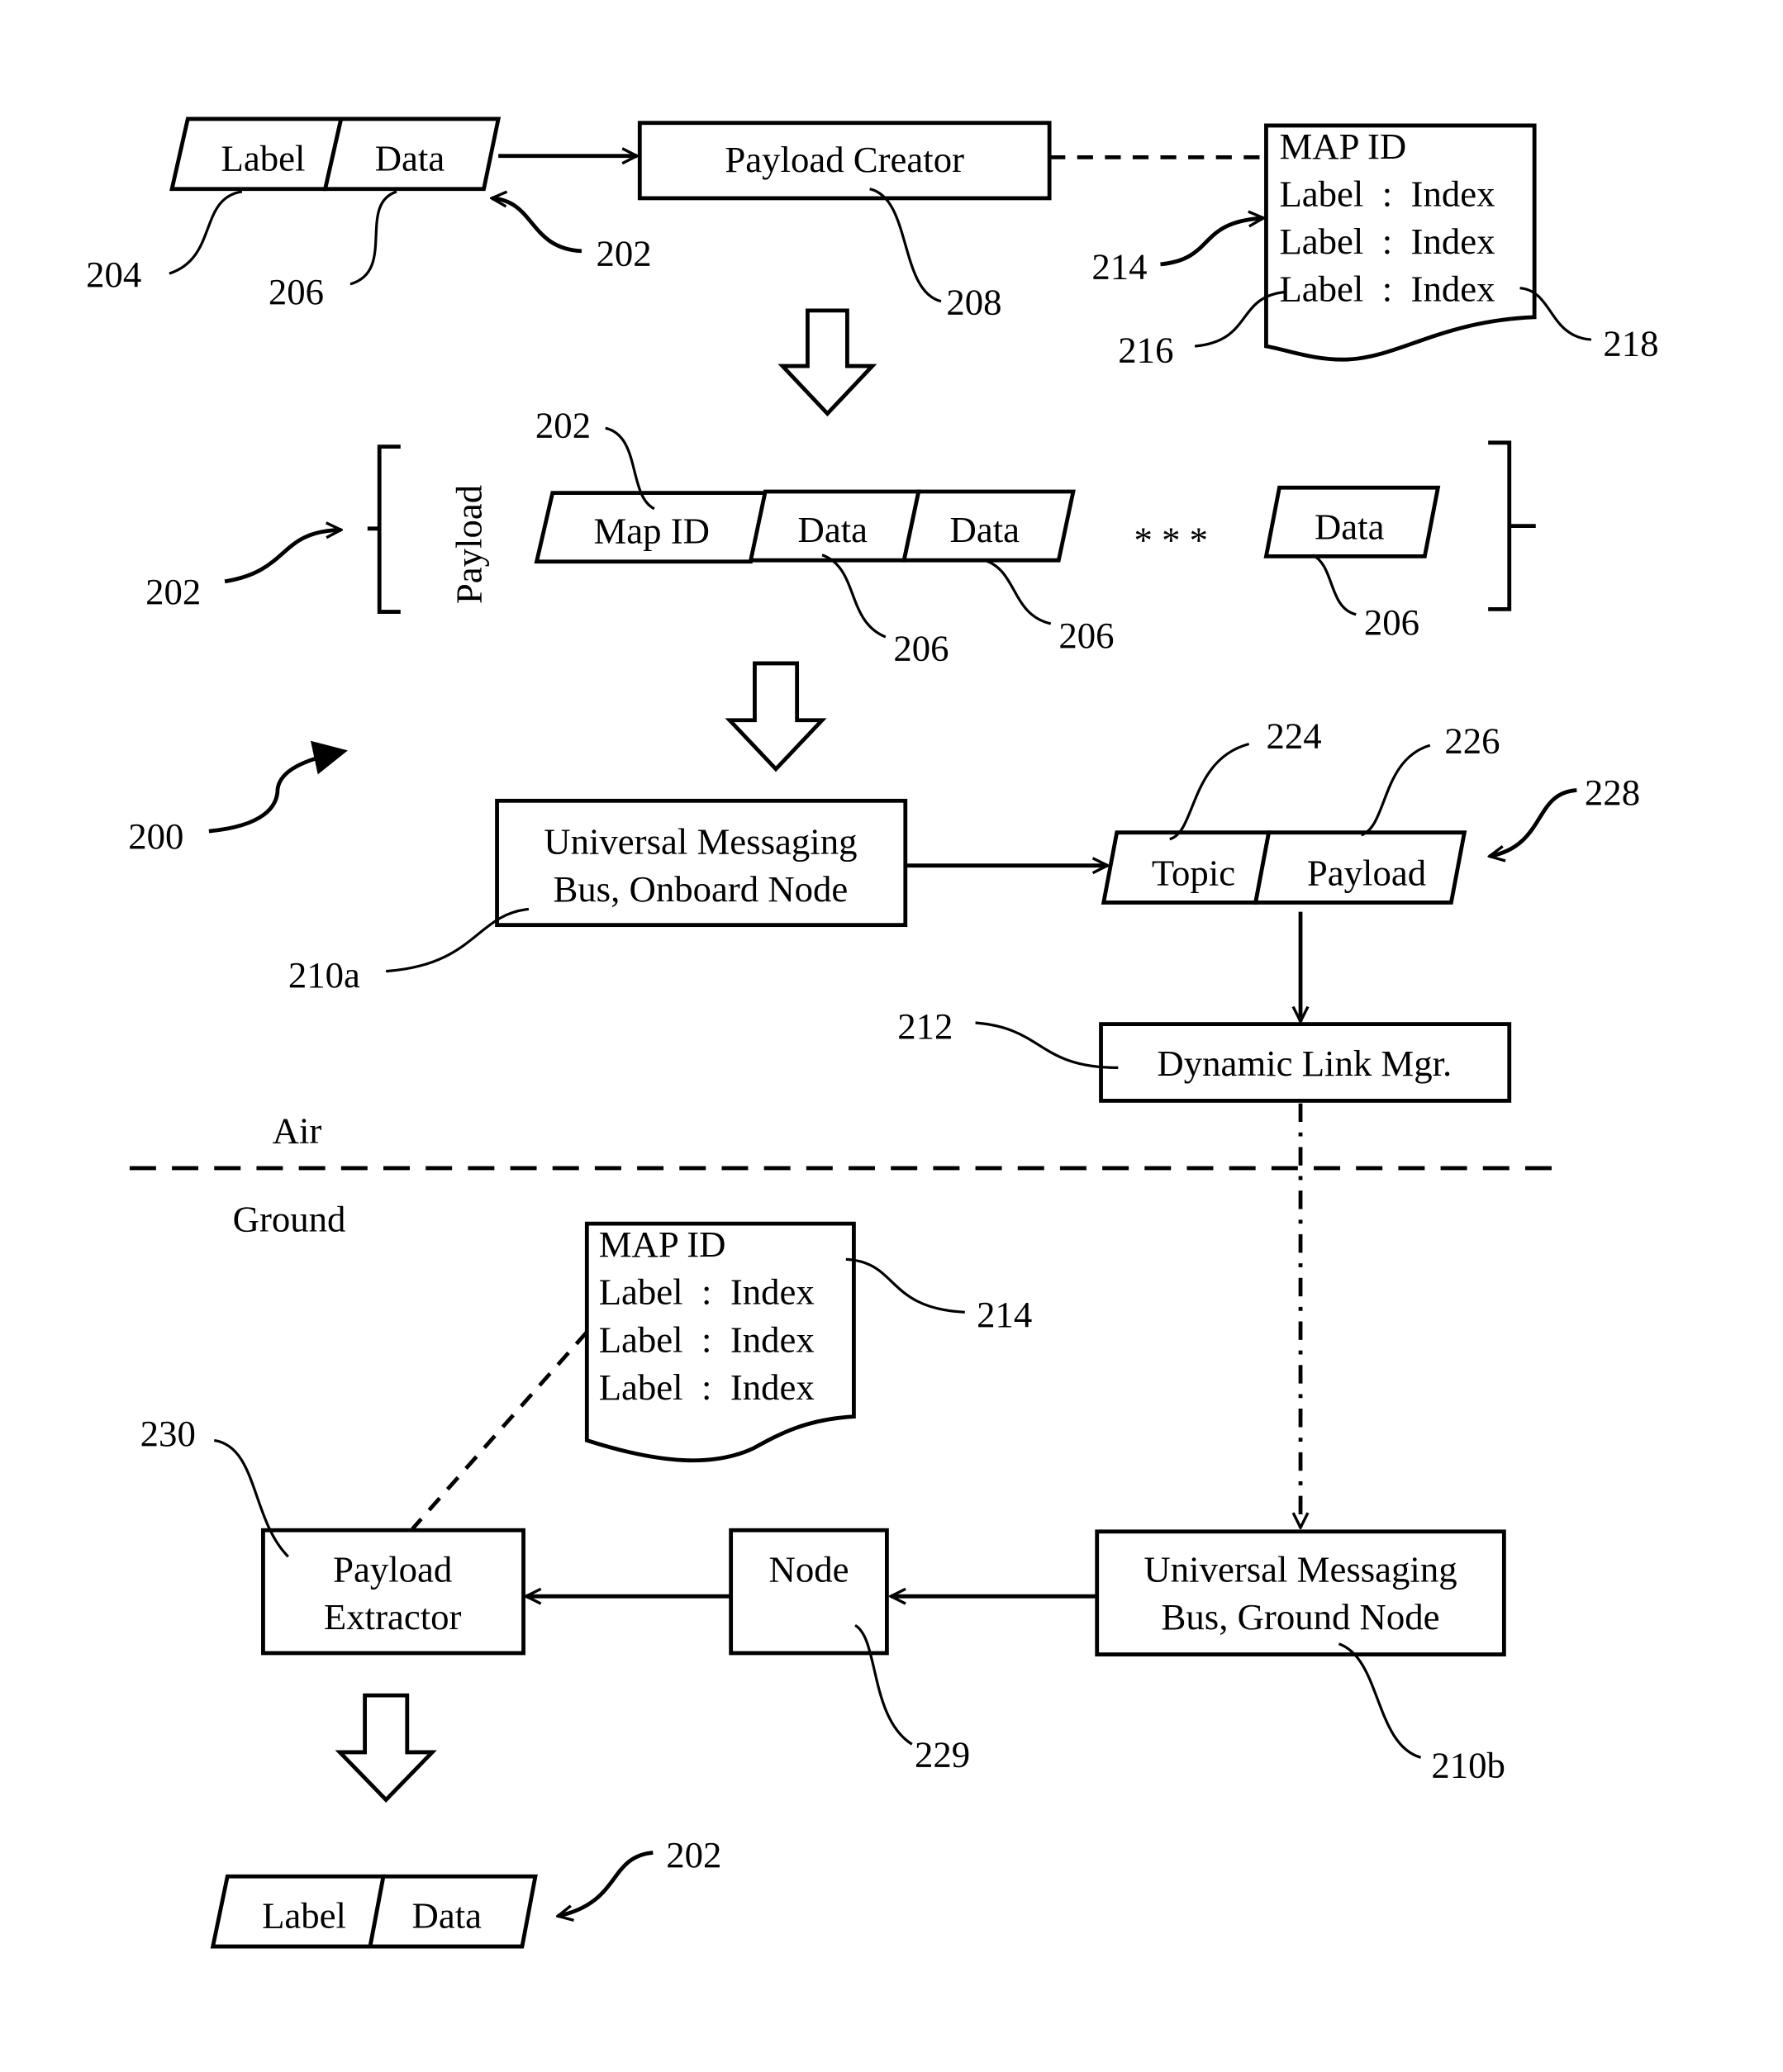  Describe the element at coordinates (707, 1292) in the screenshot. I see `map-ground-row-1: Label : Index` at that location.